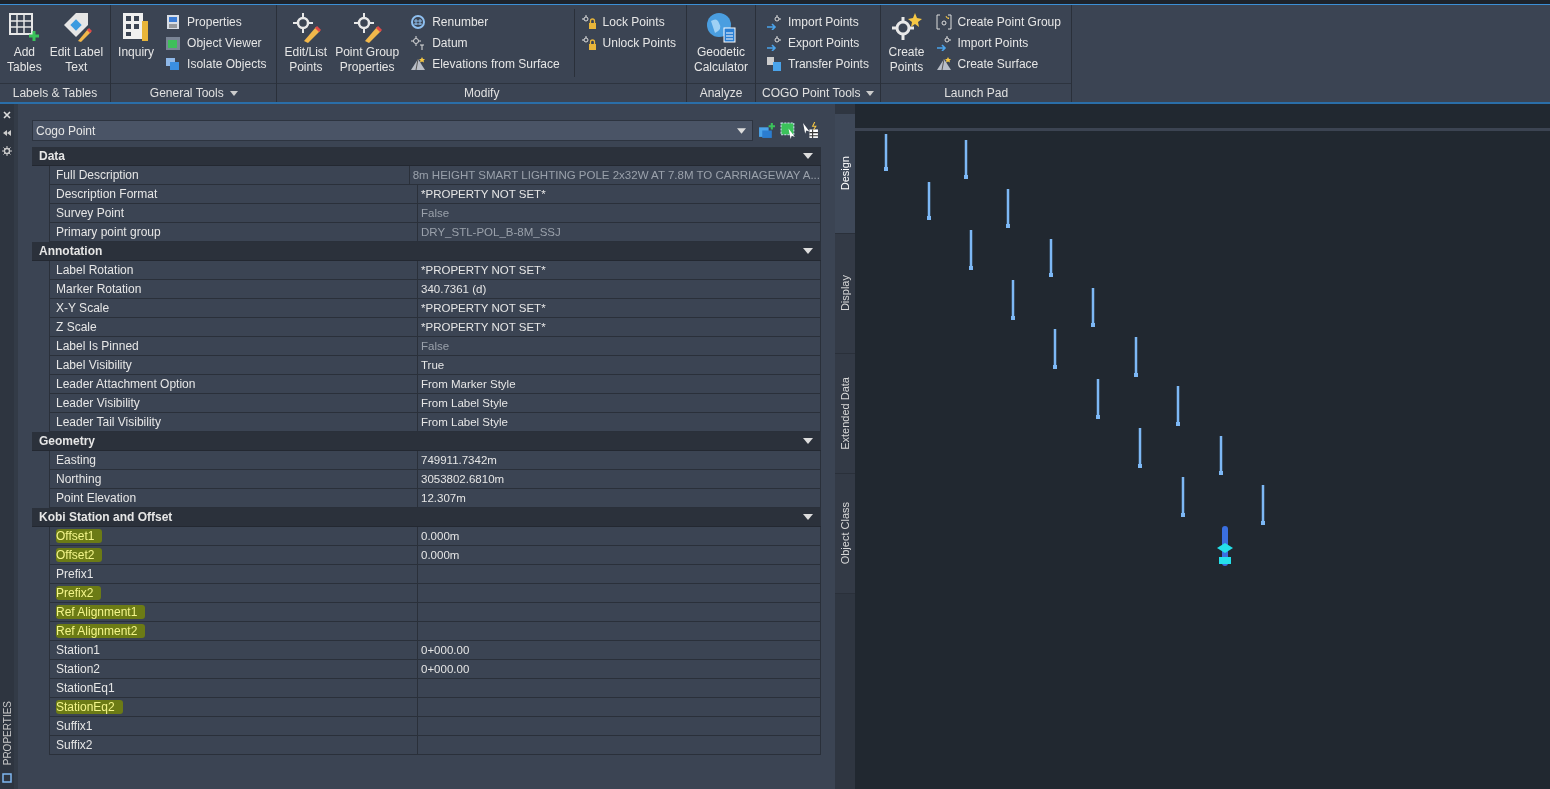 This screenshot has height=789, width=1550. I want to click on property-value: DRY_STL-POL_B-8M_SSJ, so click(619, 232).